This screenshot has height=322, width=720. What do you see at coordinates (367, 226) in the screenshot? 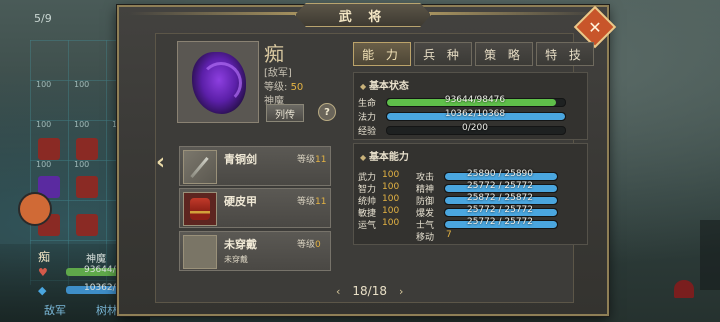
I see `ability-label: 运气` at bounding box center [367, 226].